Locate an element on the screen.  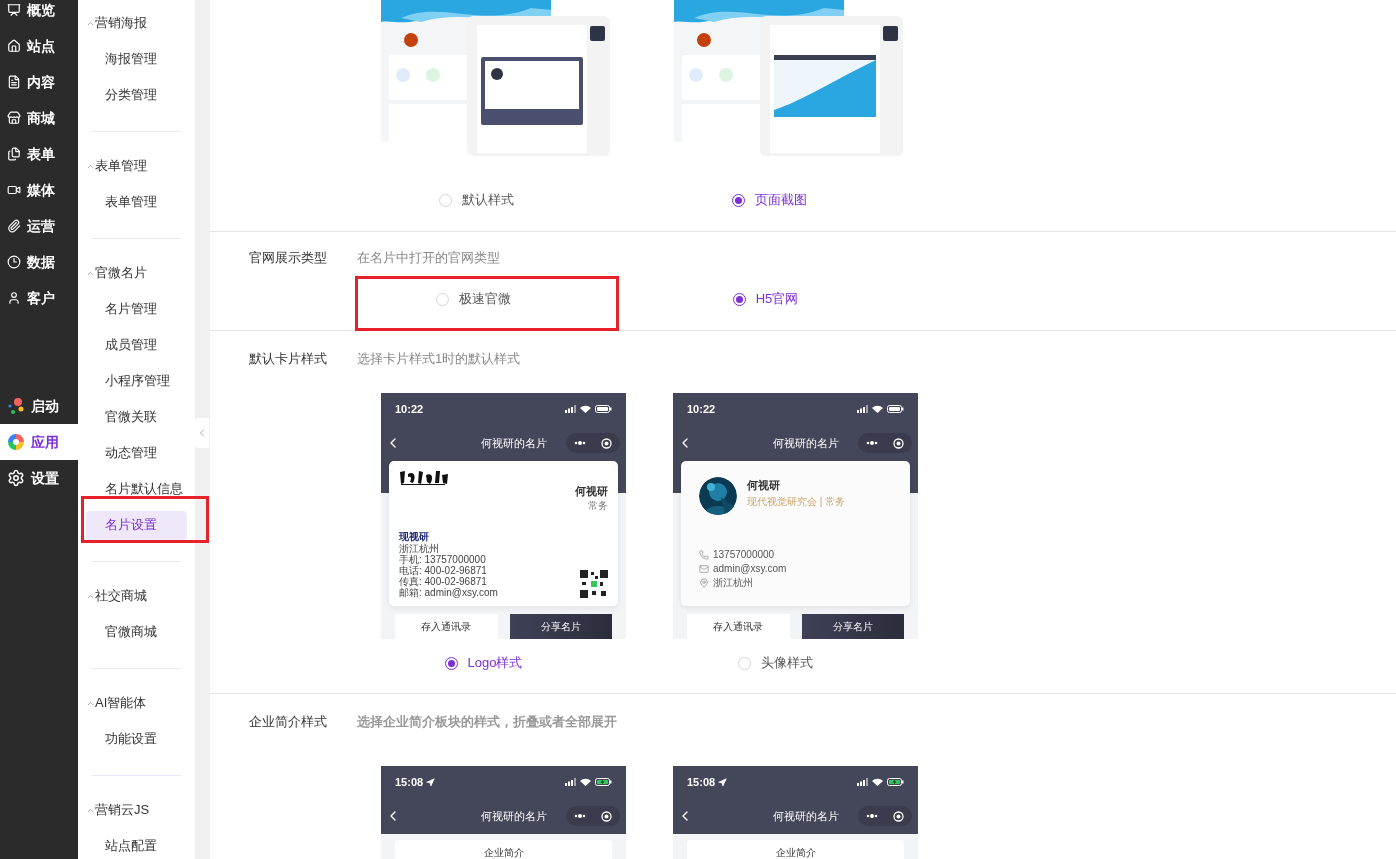
settings-icon is located at coordinates (16, 478).